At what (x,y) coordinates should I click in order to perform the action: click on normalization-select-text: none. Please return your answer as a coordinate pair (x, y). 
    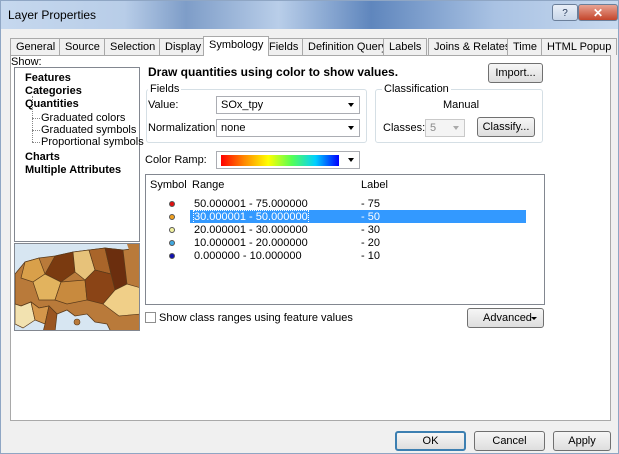
    Looking at the image, I should click on (233, 128).